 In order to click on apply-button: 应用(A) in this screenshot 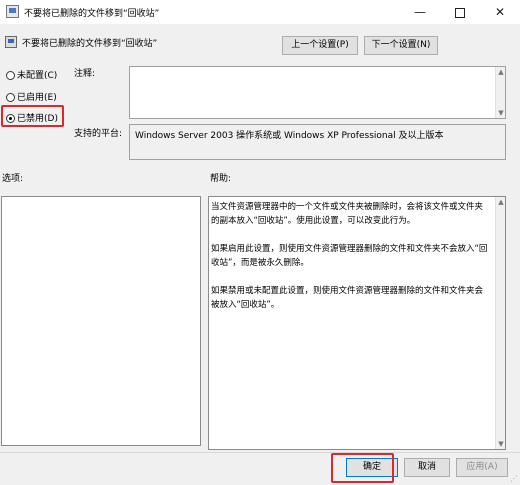, I will do `click(482, 467)`.